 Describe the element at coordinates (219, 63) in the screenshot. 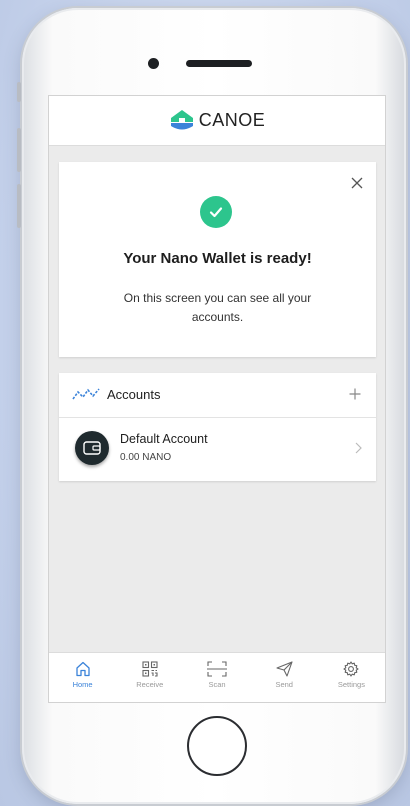

I see `earpiece-speaker` at that location.